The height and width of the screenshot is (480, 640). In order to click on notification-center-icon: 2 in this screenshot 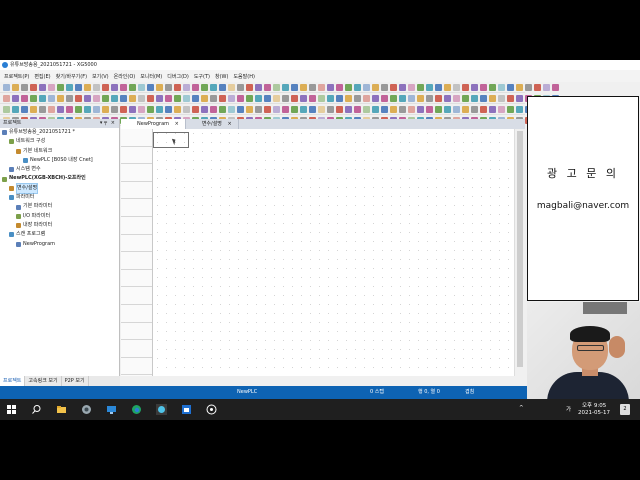, I will do `click(625, 409)`.